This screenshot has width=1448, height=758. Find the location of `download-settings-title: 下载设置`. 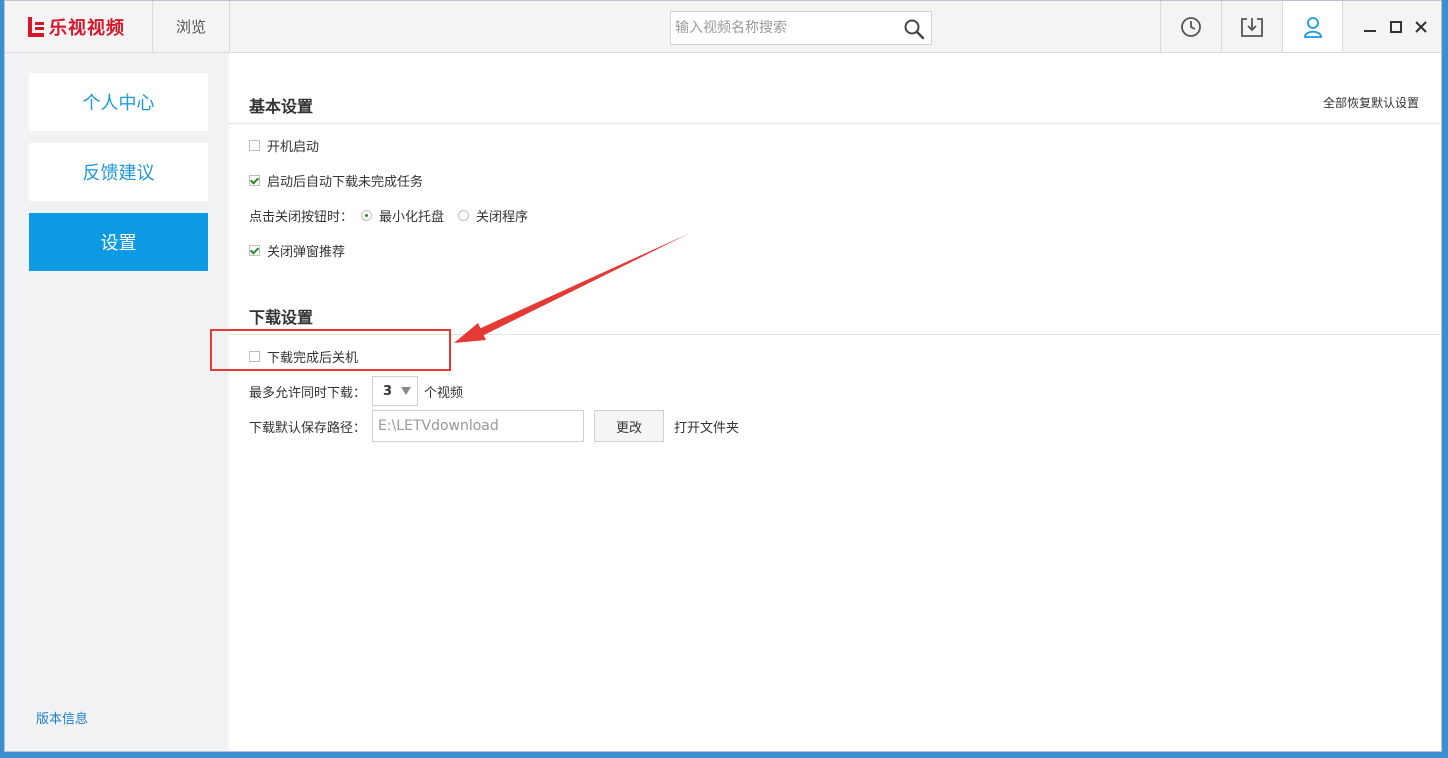

download-settings-title: 下载设置 is located at coordinates (281, 317).